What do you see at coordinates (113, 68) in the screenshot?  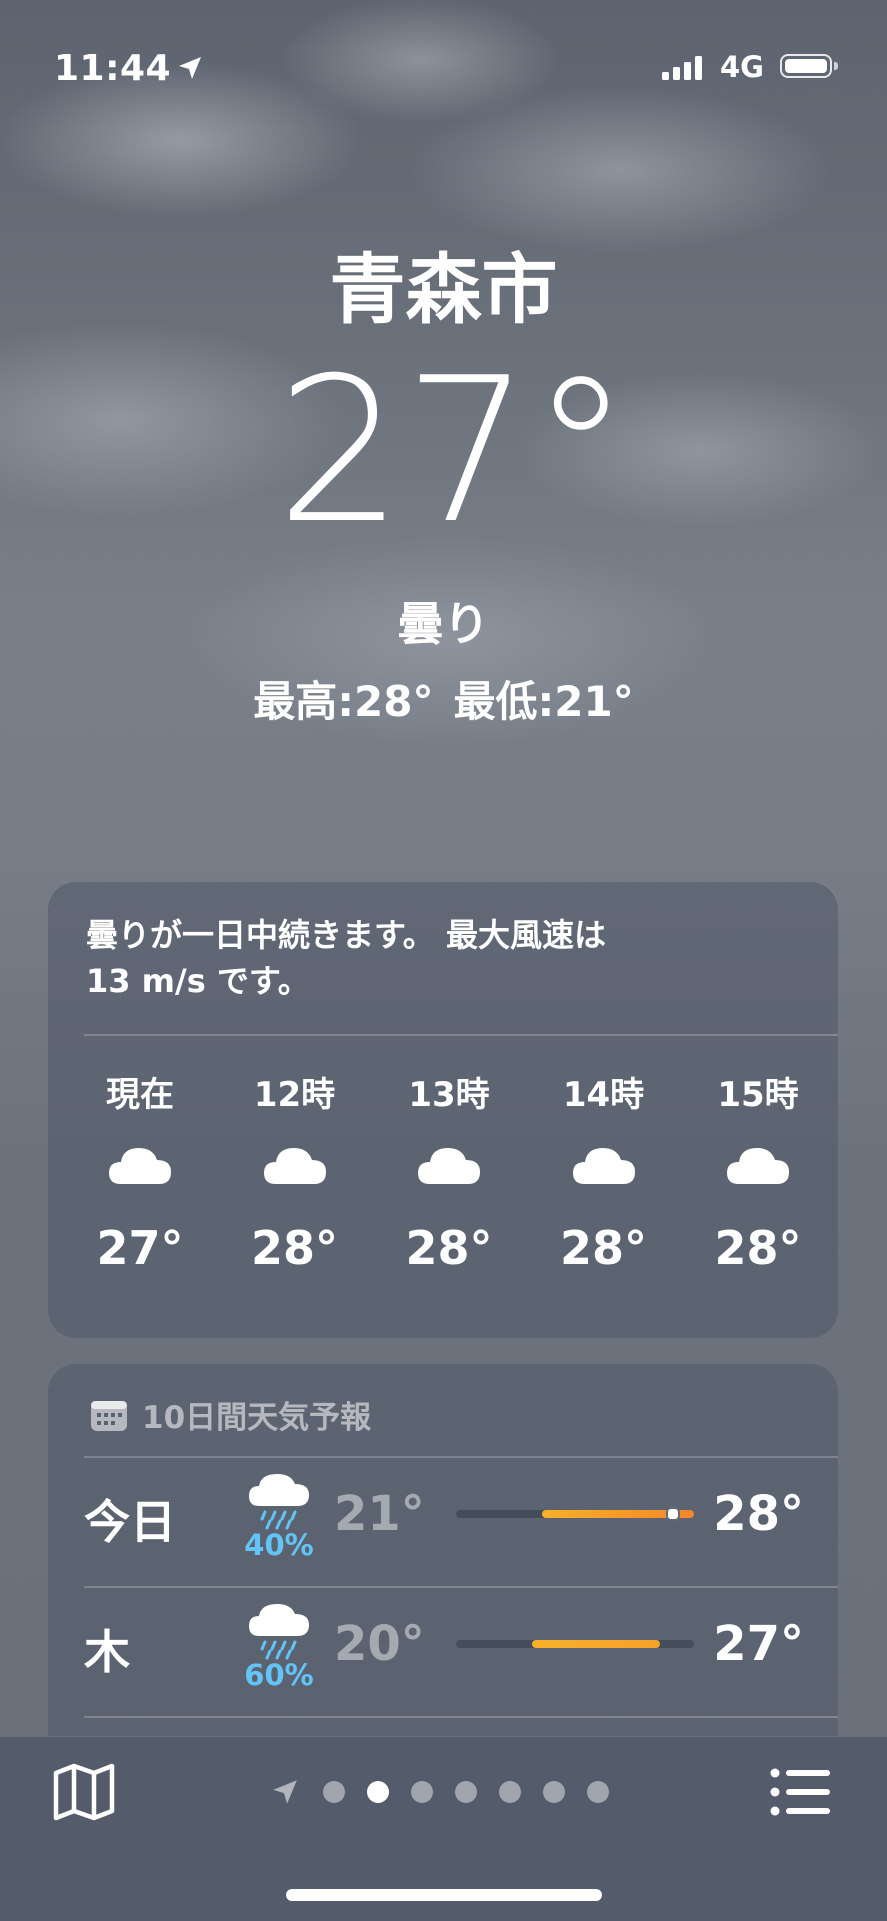 I see `status-time: 11:44` at bounding box center [113, 68].